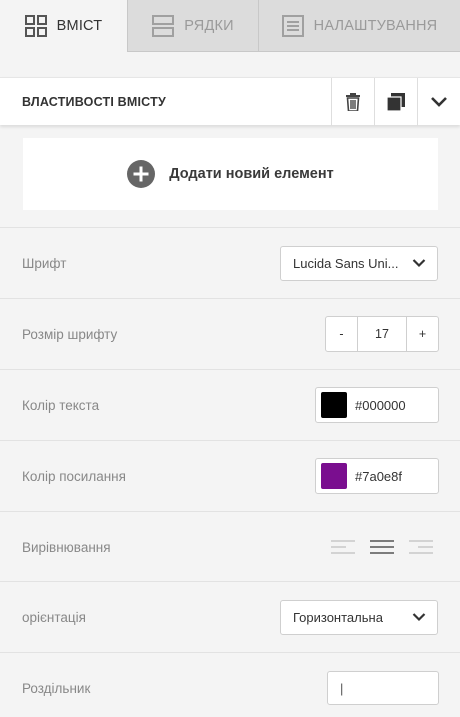 The width and height of the screenshot is (460, 717). What do you see at coordinates (334, 476) in the screenshot?
I see `link-color-swatch` at bounding box center [334, 476].